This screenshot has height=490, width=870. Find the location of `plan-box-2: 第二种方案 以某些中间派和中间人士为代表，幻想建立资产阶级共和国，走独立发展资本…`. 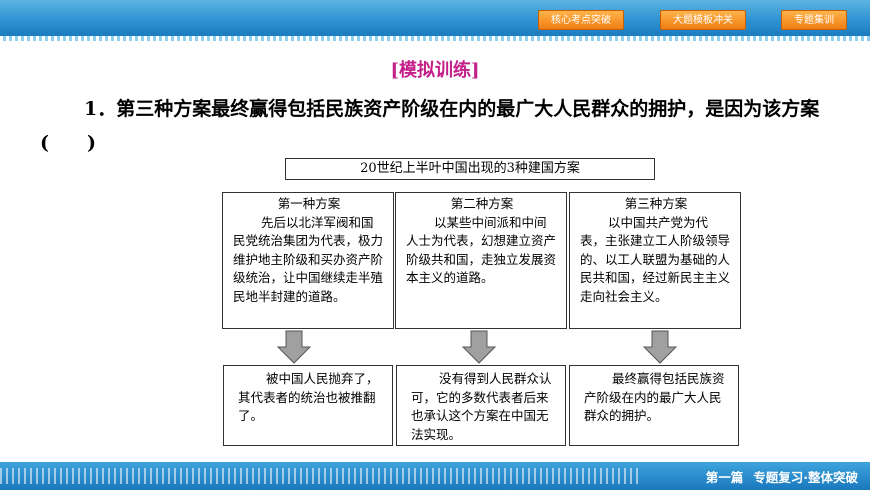

plan-box-2: 第二种方案 以某些中间派和中间人士为代表，幻想建立资产阶级共和国，走独立发展资本… is located at coordinates (481, 260).